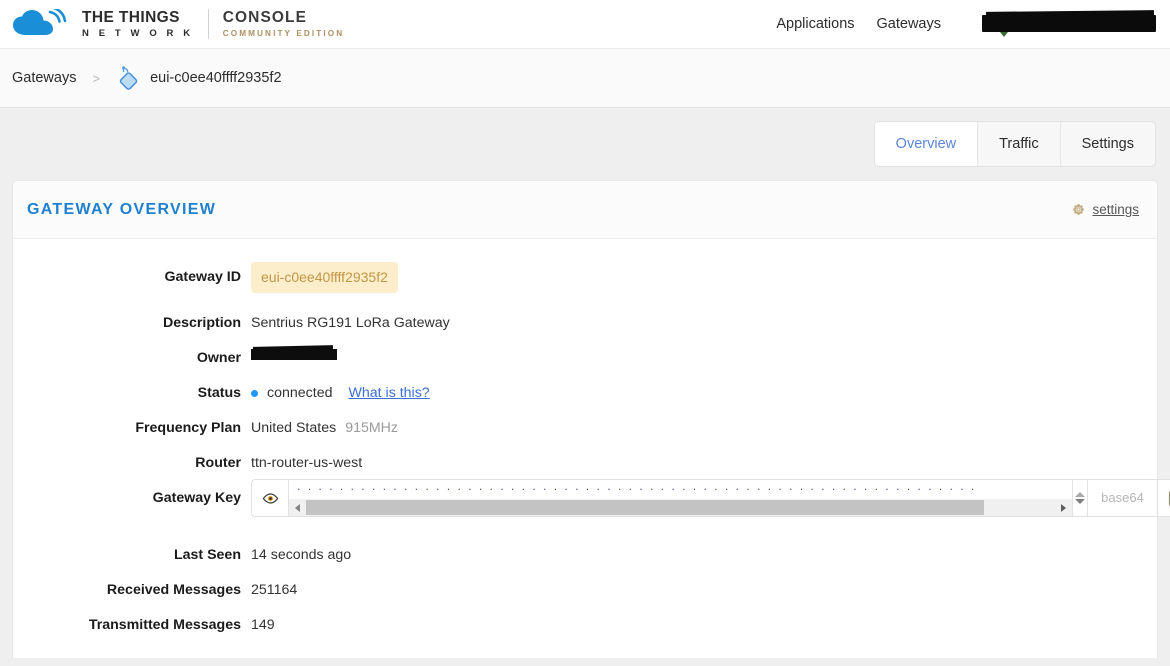  I want to click on toggle-key-visibility-button, so click(270, 498).